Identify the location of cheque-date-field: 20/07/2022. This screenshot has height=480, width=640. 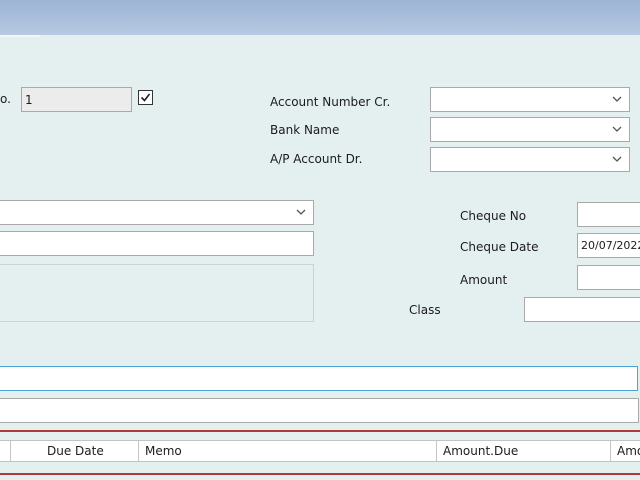
(608, 245).